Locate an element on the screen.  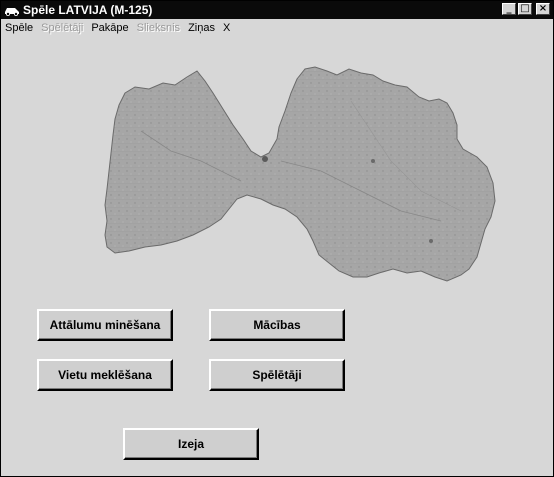
menu-bar: Spēle Spēlētāji Pakāpe Slieksnis Ziņas X is located at coordinates (277, 28).